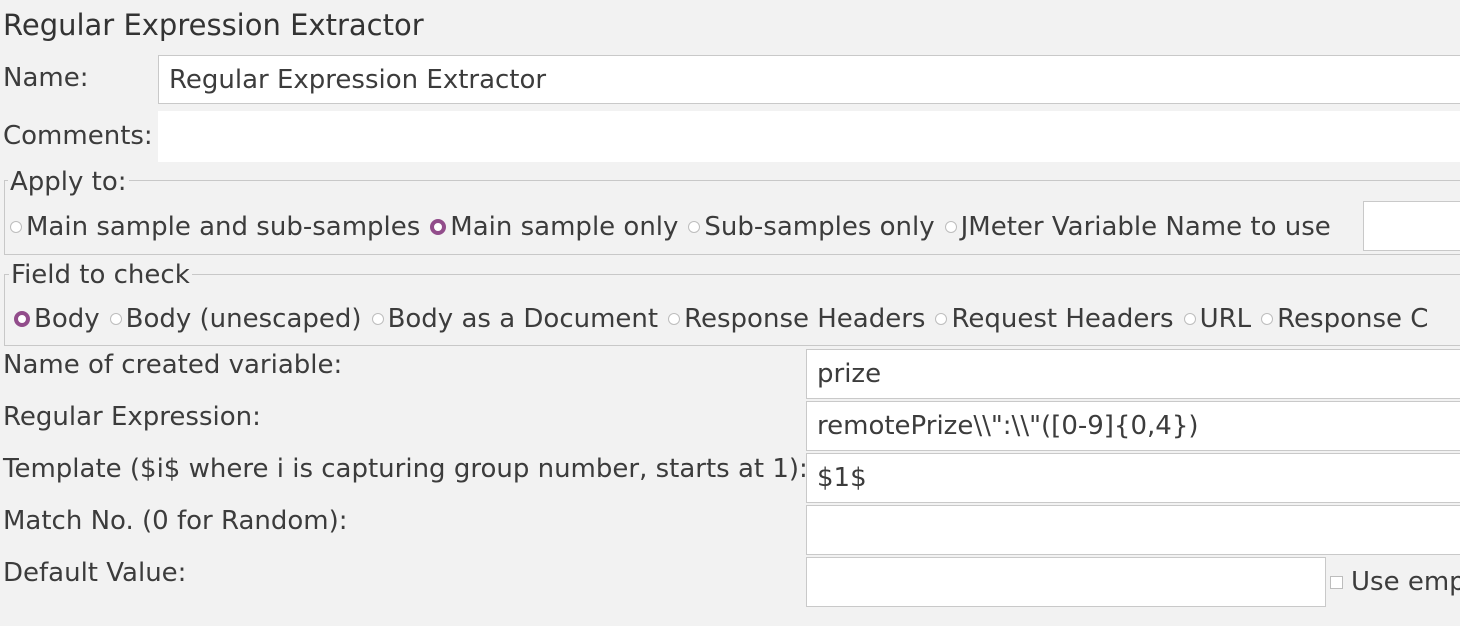 This screenshot has height=626, width=1460. What do you see at coordinates (46, 78) in the screenshot?
I see `name-label: Name:` at bounding box center [46, 78].